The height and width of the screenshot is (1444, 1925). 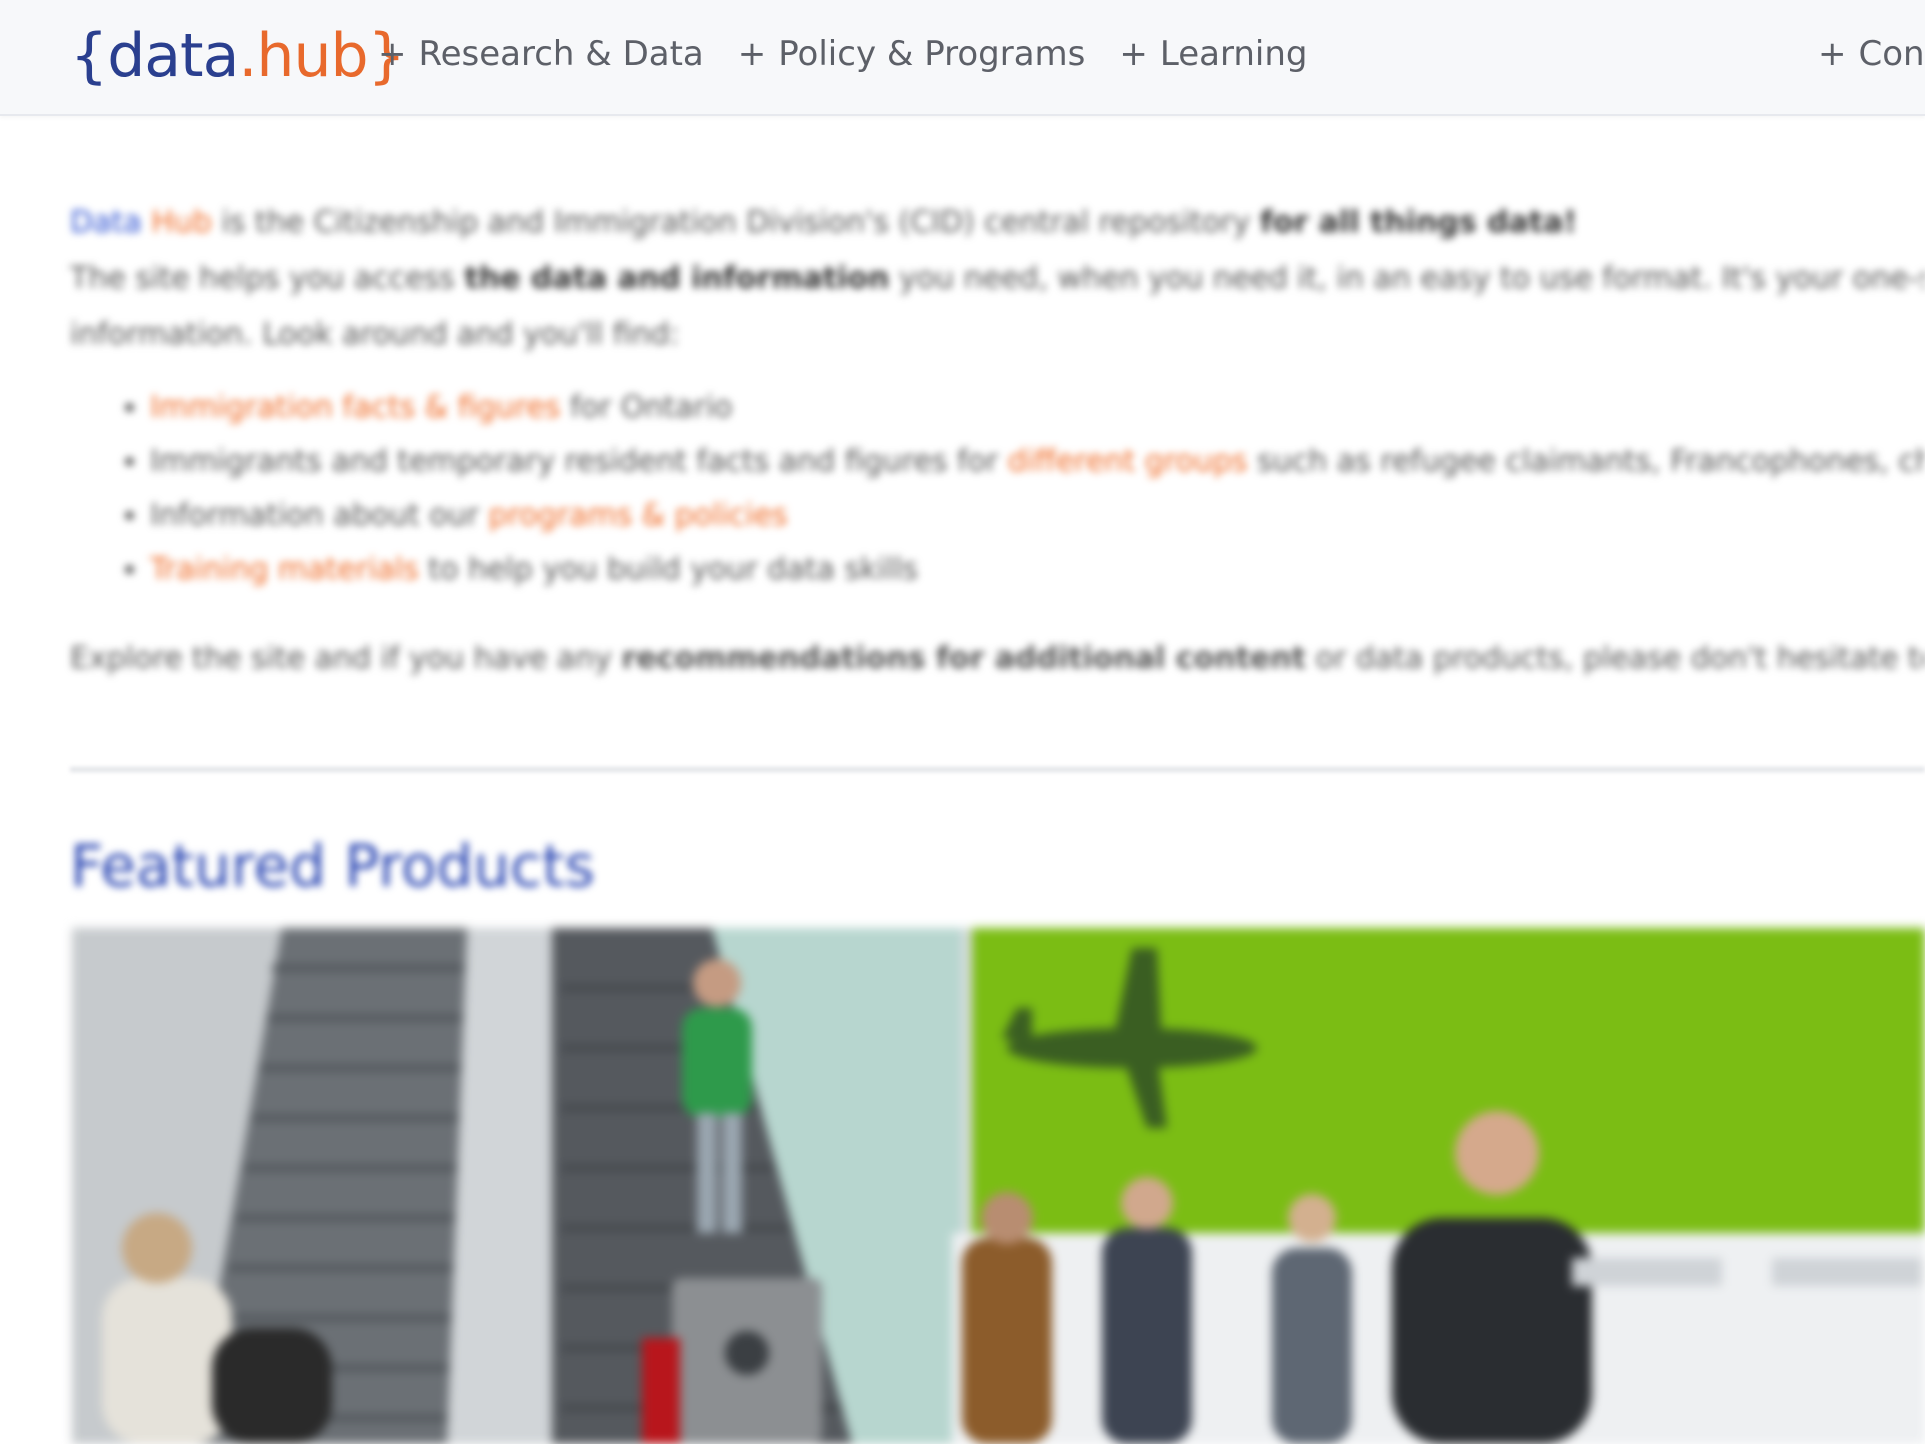 I want to click on logo-word-data: data, so click(x=173, y=56).